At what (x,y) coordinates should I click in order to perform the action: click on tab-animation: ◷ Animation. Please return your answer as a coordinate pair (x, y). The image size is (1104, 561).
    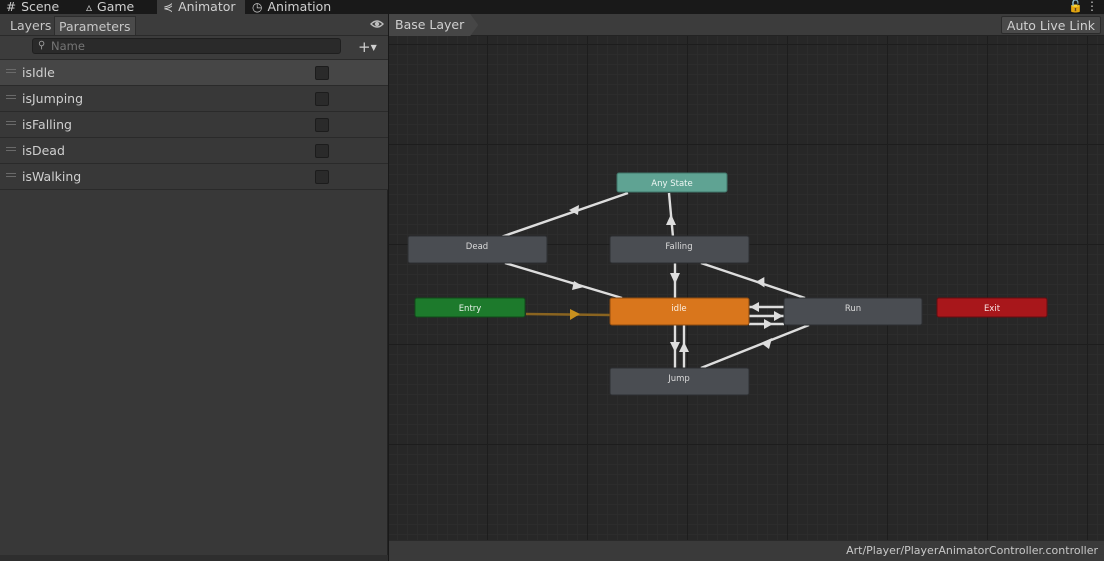
    Looking at the image, I should click on (297, 7).